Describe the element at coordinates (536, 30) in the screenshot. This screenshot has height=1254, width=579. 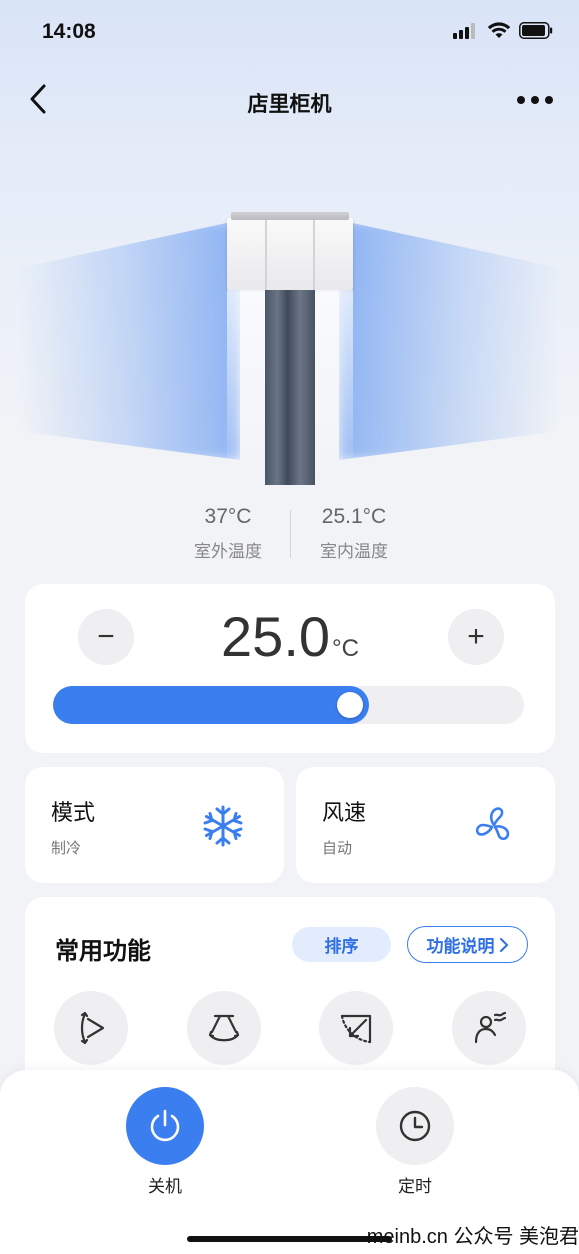
I see `battery-icon` at that location.